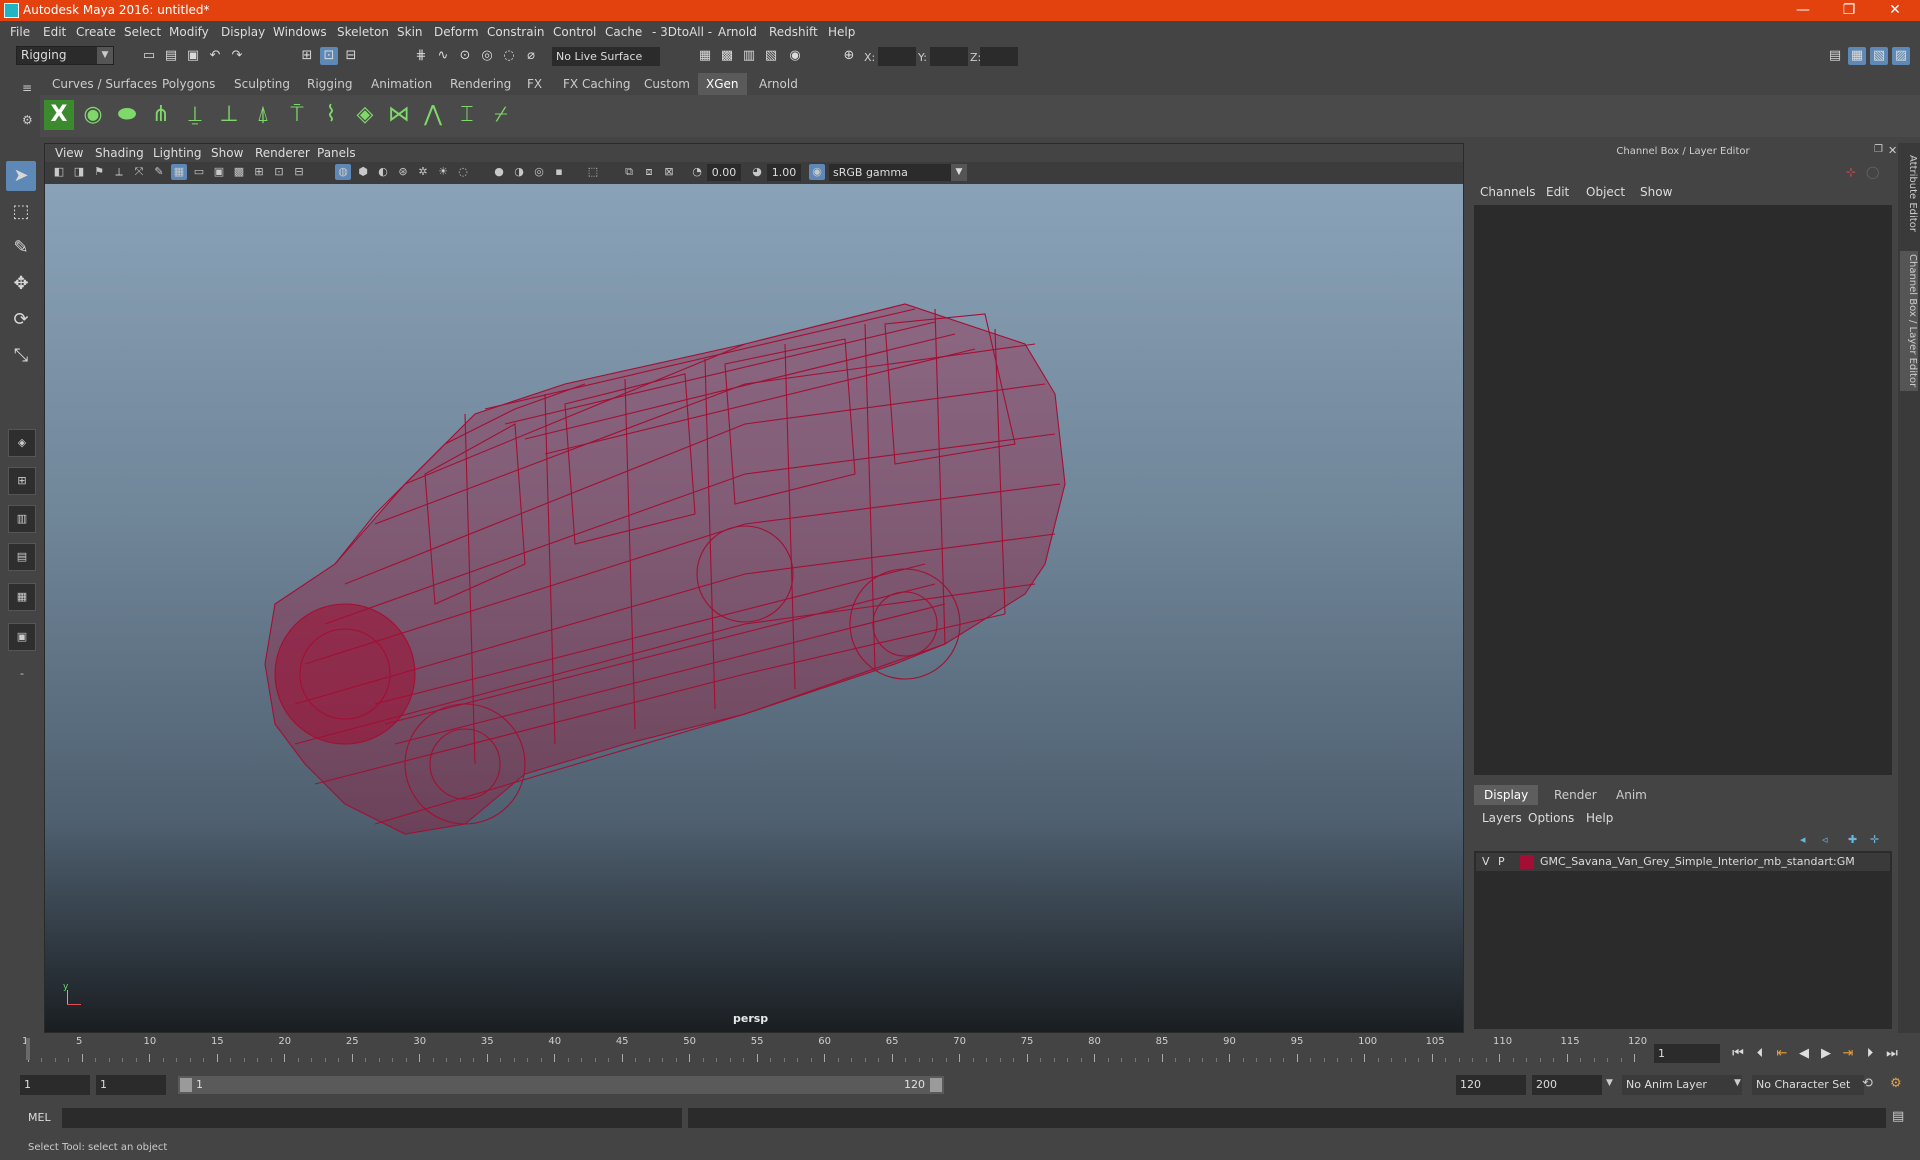  Describe the element at coordinates (179, 172) in the screenshot. I see `grid-icon: ▦` at that location.